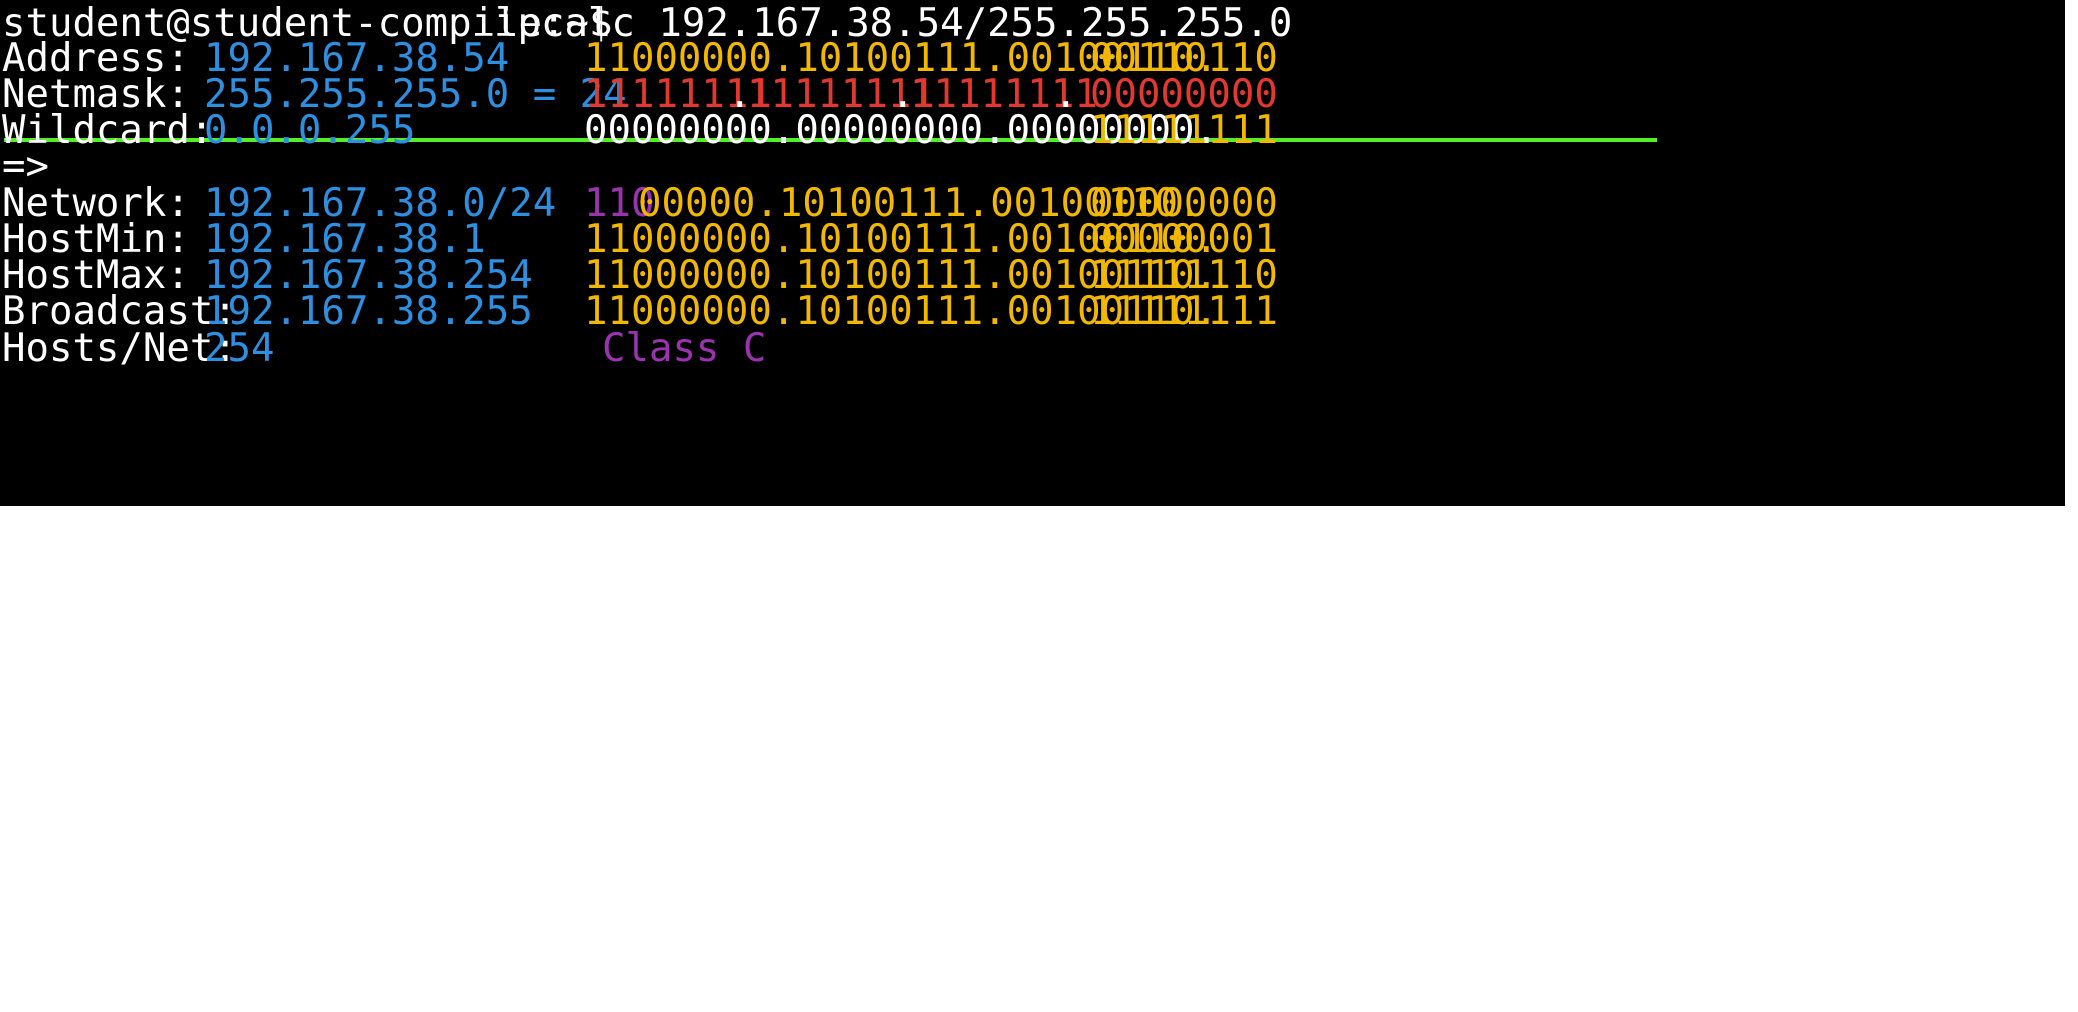 This screenshot has width=2078, height=1012. Describe the element at coordinates (239, 348) in the screenshot. I see `hosts-value: 254` at that location.